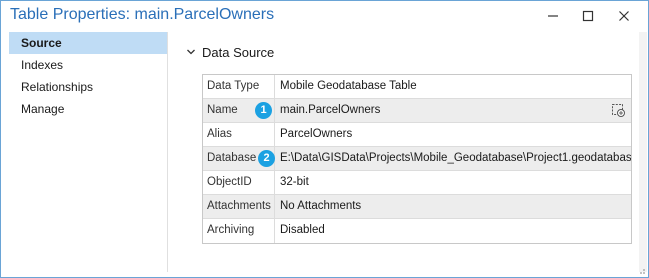 This screenshot has height=278, width=649. I want to click on property-key: Alias, so click(239, 134).